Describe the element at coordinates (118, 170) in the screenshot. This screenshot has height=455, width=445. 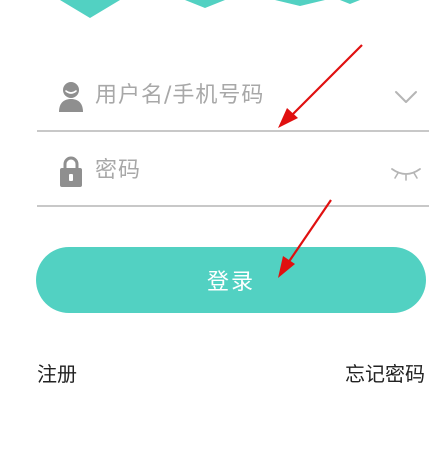
I see `password-placeholder: 密码` at that location.